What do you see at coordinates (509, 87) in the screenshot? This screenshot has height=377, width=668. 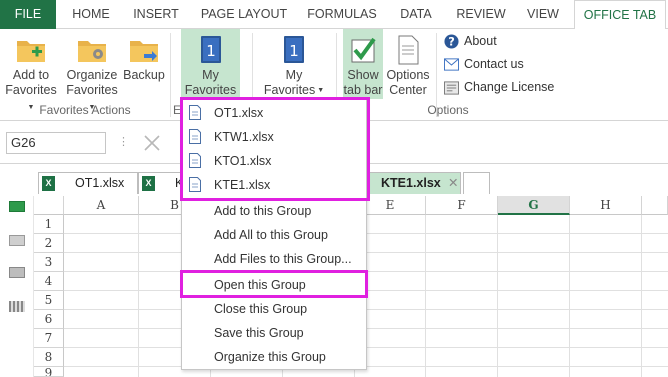 I see `change-license-label: Change License` at bounding box center [509, 87].